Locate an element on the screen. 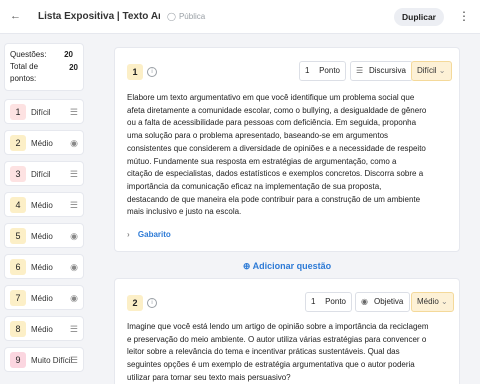 The height and width of the screenshot is (384, 480). question-type-label: Objetiva is located at coordinates (389, 301).